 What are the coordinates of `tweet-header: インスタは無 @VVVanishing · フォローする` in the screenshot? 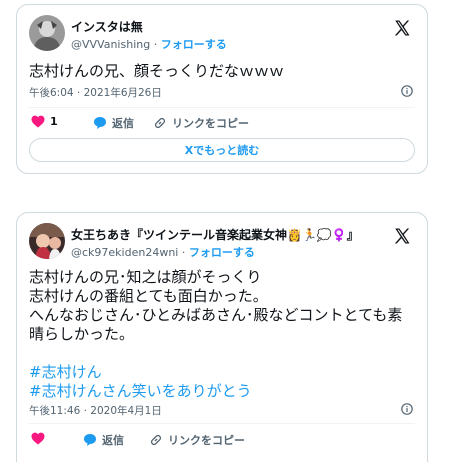 It's located at (222, 35).